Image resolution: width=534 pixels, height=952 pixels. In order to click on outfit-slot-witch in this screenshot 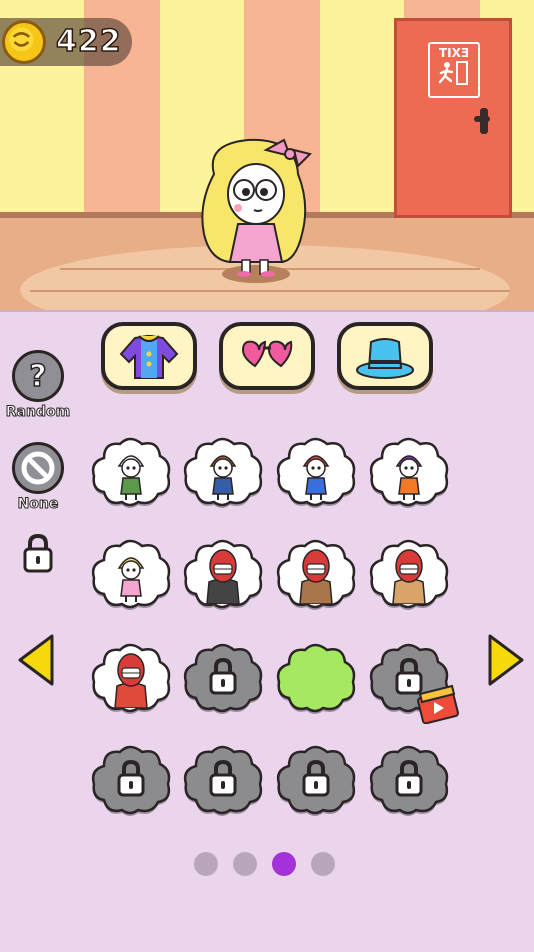, I will do `click(409, 472)`.